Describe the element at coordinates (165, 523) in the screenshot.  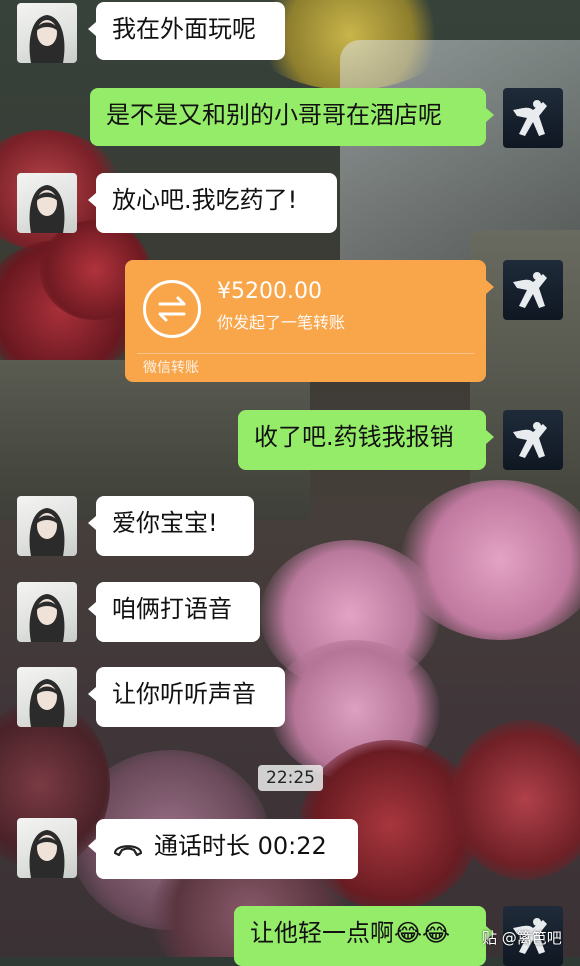
I see `message-text: 爱你宝宝!` at that location.